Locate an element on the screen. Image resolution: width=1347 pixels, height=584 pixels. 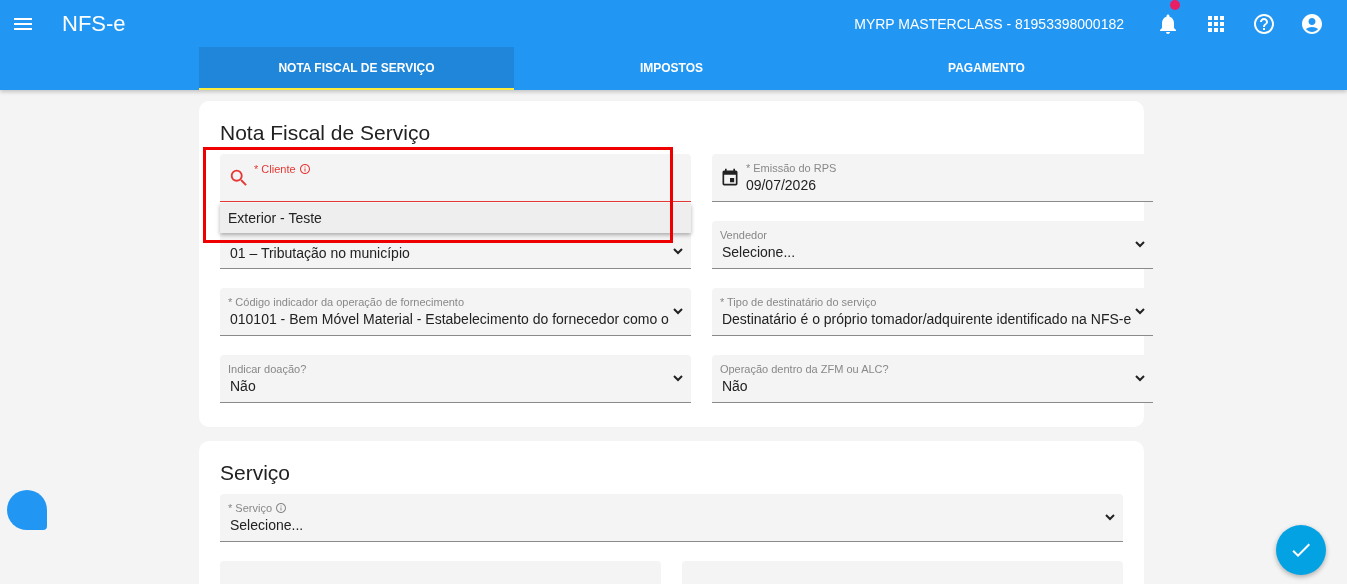
suggestion-item: Exterior - Teste is located at coordinates (455, 218).